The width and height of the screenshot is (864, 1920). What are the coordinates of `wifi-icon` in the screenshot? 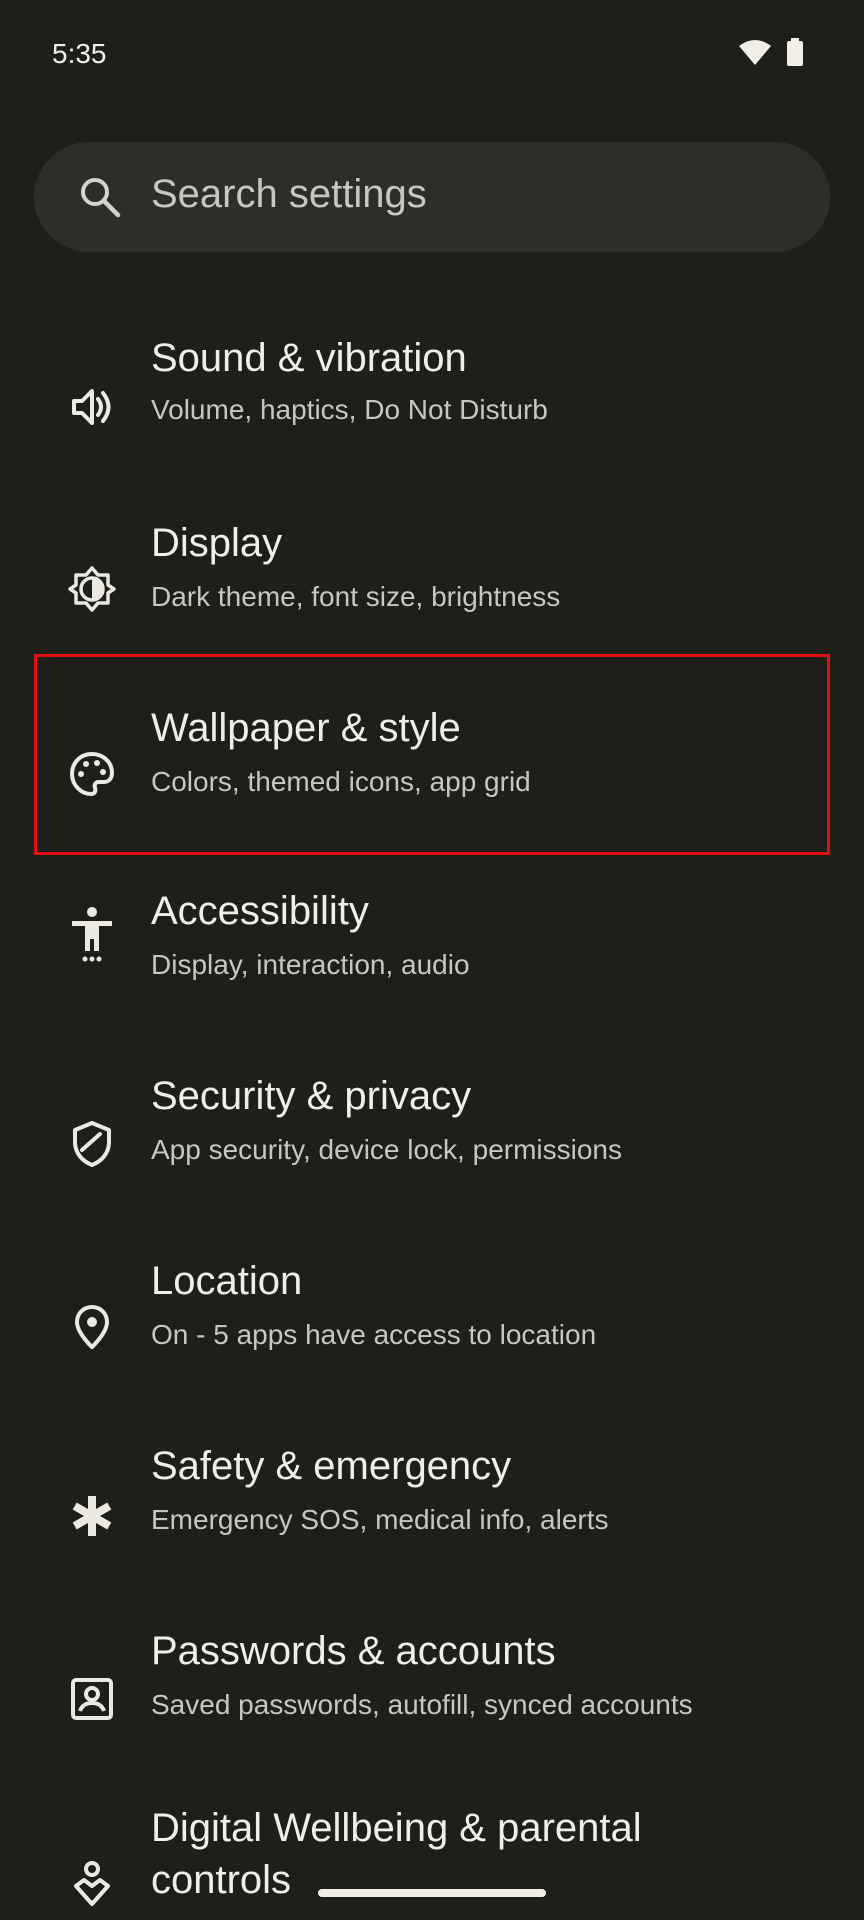 It's located at (755, 52).